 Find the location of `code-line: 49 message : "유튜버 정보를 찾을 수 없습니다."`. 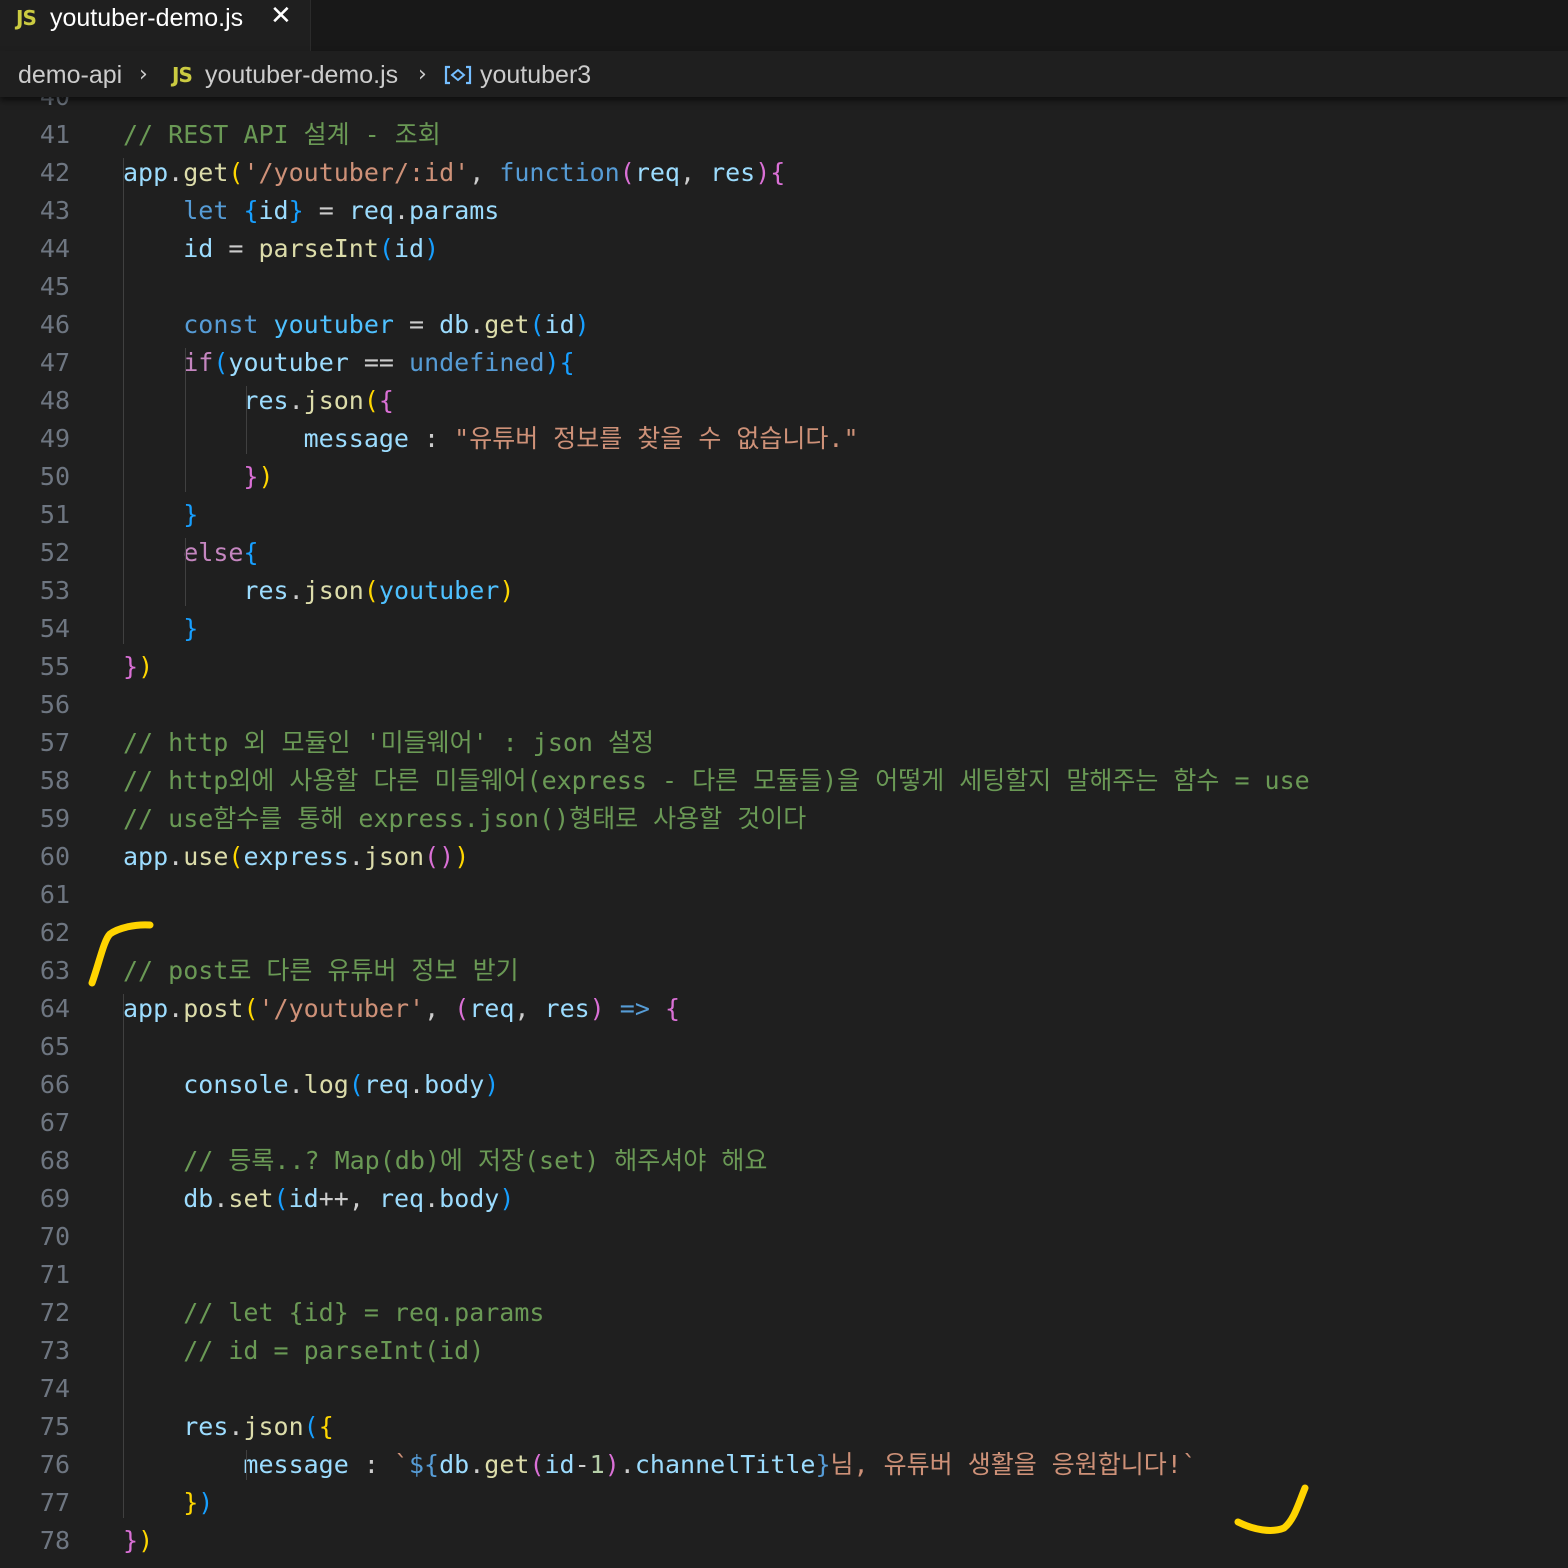

code-line: 49 message : "유튜버 정보를 찾을 수 없습니다." is located at coordinates (784, 439).